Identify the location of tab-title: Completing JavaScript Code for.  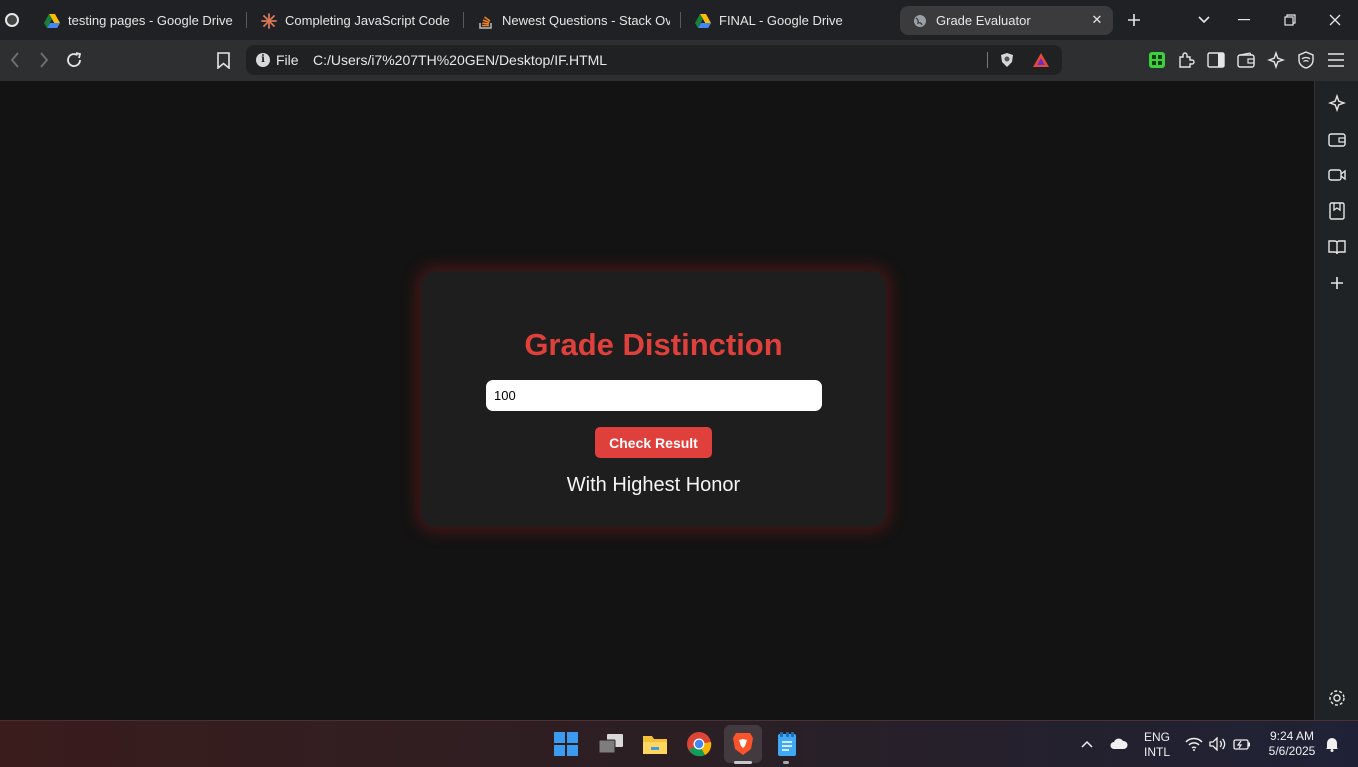
(369, 20).